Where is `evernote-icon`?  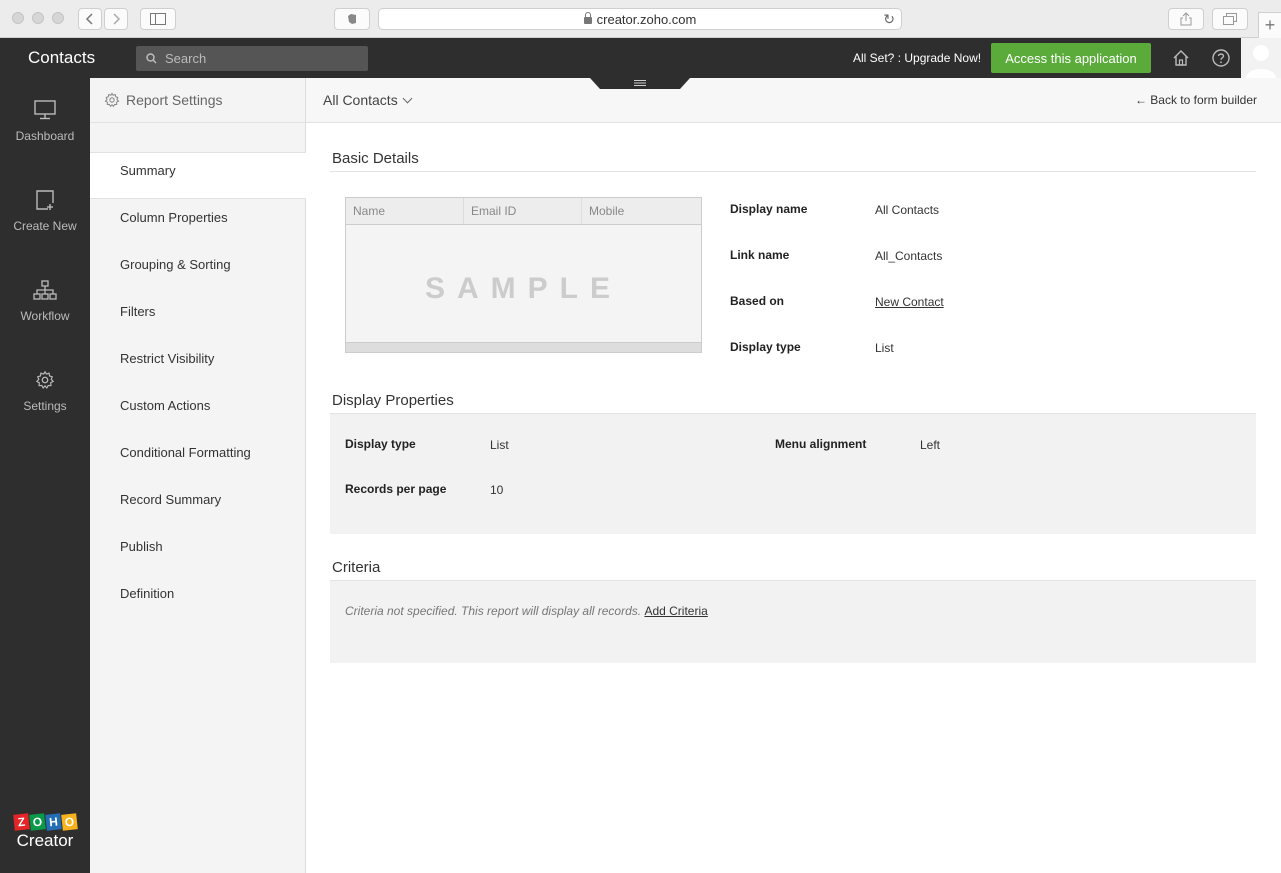
evernote-icon is located at coordinates (352, 19).